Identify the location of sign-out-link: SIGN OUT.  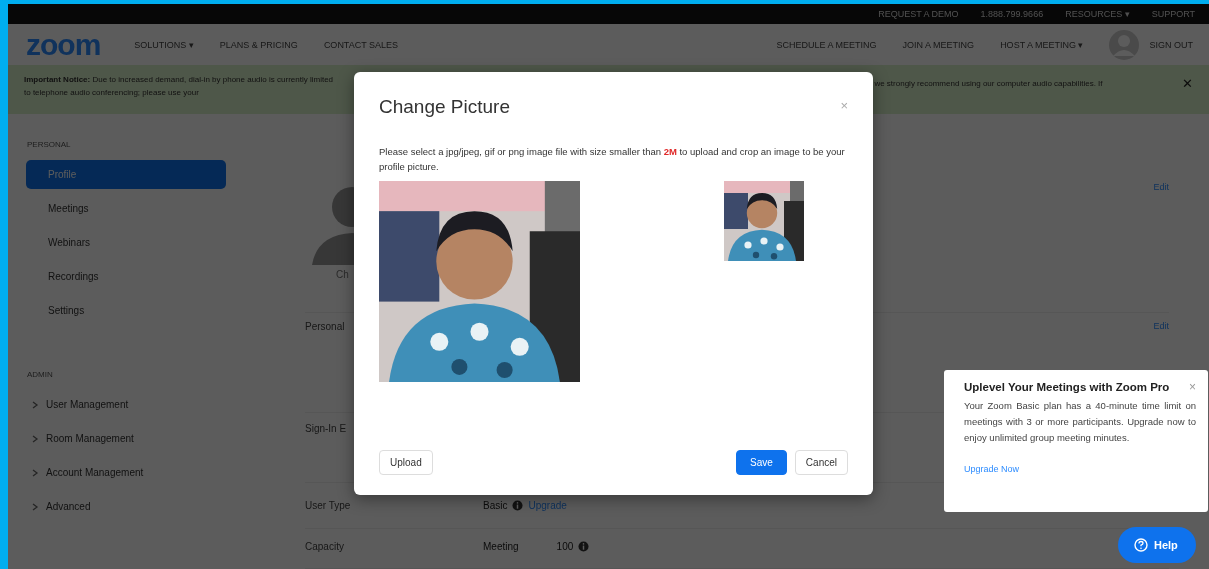
(1171, 44).